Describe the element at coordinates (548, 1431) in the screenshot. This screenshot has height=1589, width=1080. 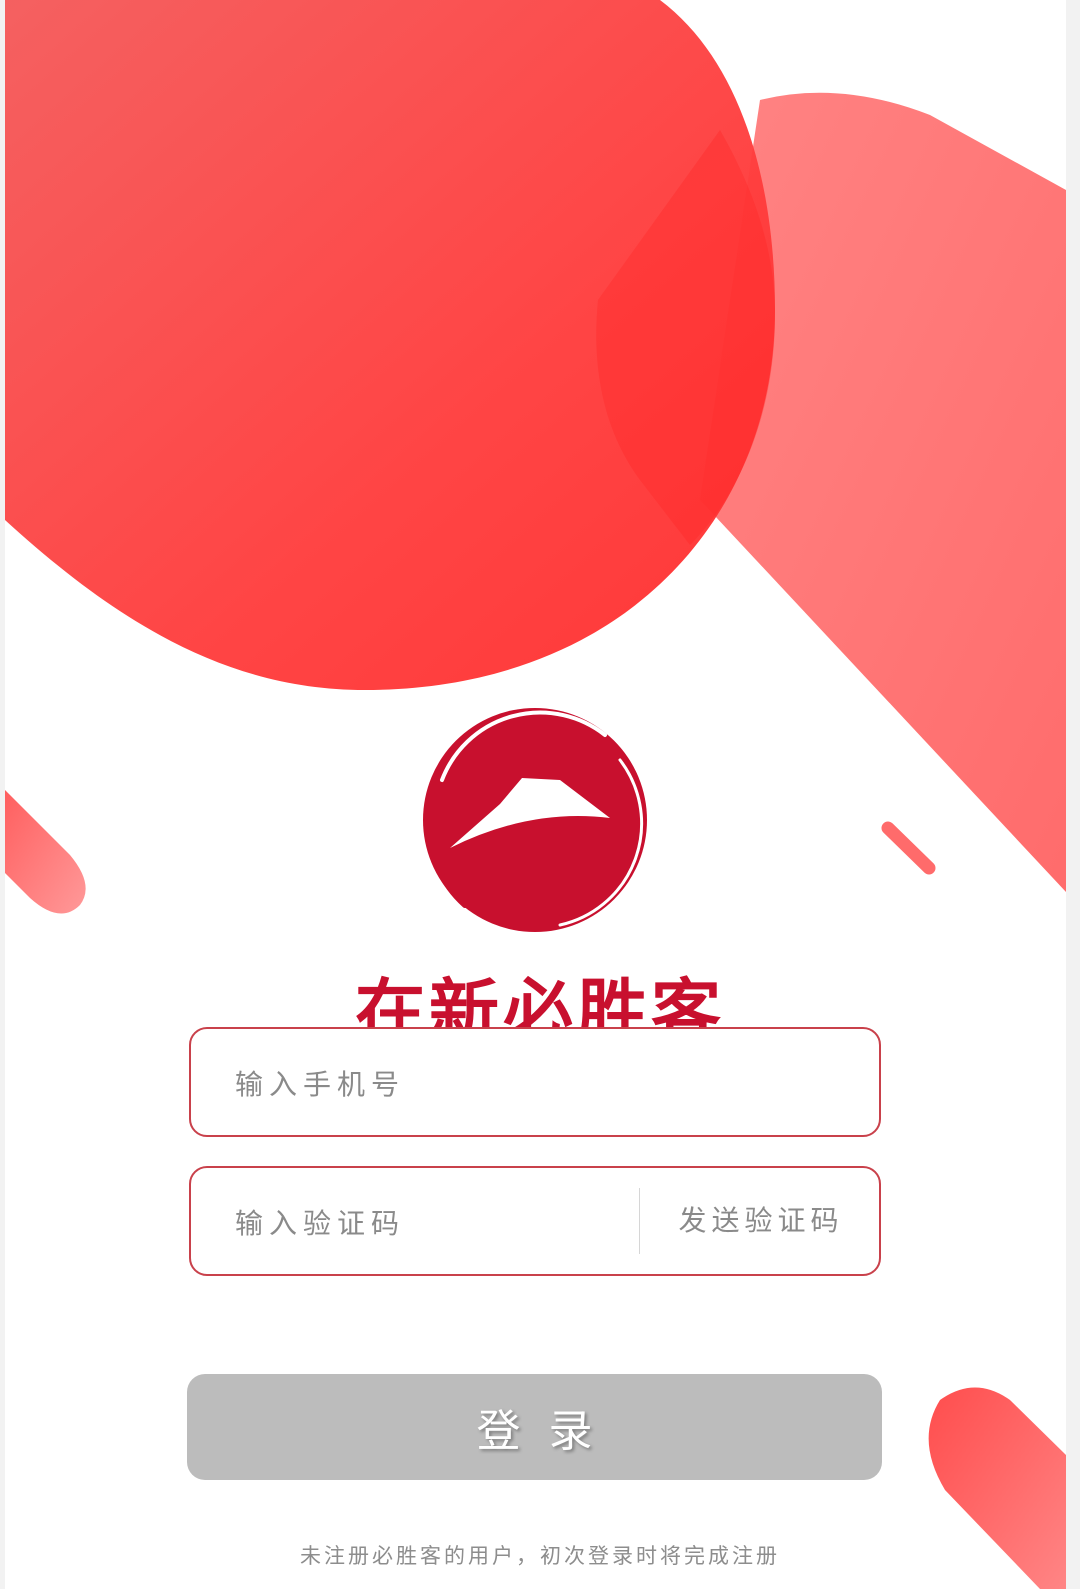
I see `login-button-label: 登录` at that location.